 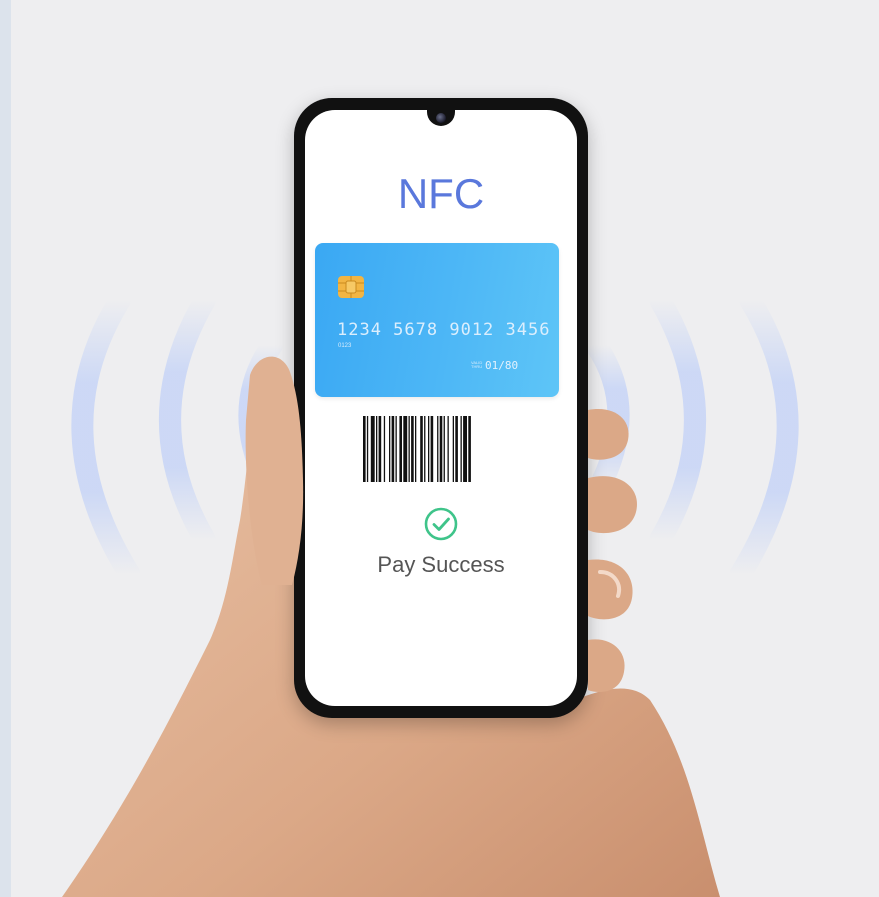 What do you see at coordinates (441, 524) in the screenshot?
I see `check-circle-icon` at bounding box center [441, 524].